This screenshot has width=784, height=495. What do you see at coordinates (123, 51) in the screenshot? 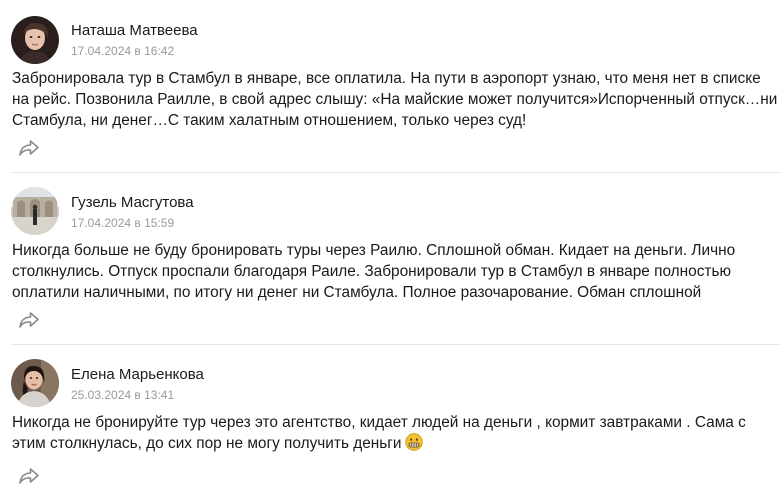
I see `review-date: 17.04.2024 в 16:42` at bounding box center [123, 51].